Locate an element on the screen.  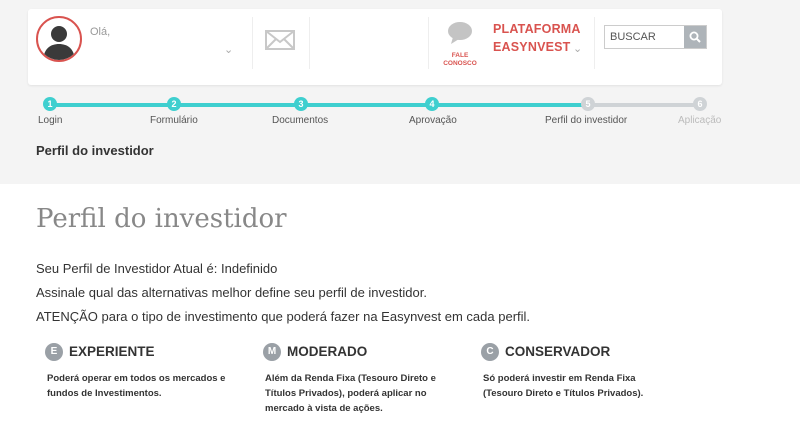
current-step-title: Perfil do investidor is located at coordinates (95, 150).